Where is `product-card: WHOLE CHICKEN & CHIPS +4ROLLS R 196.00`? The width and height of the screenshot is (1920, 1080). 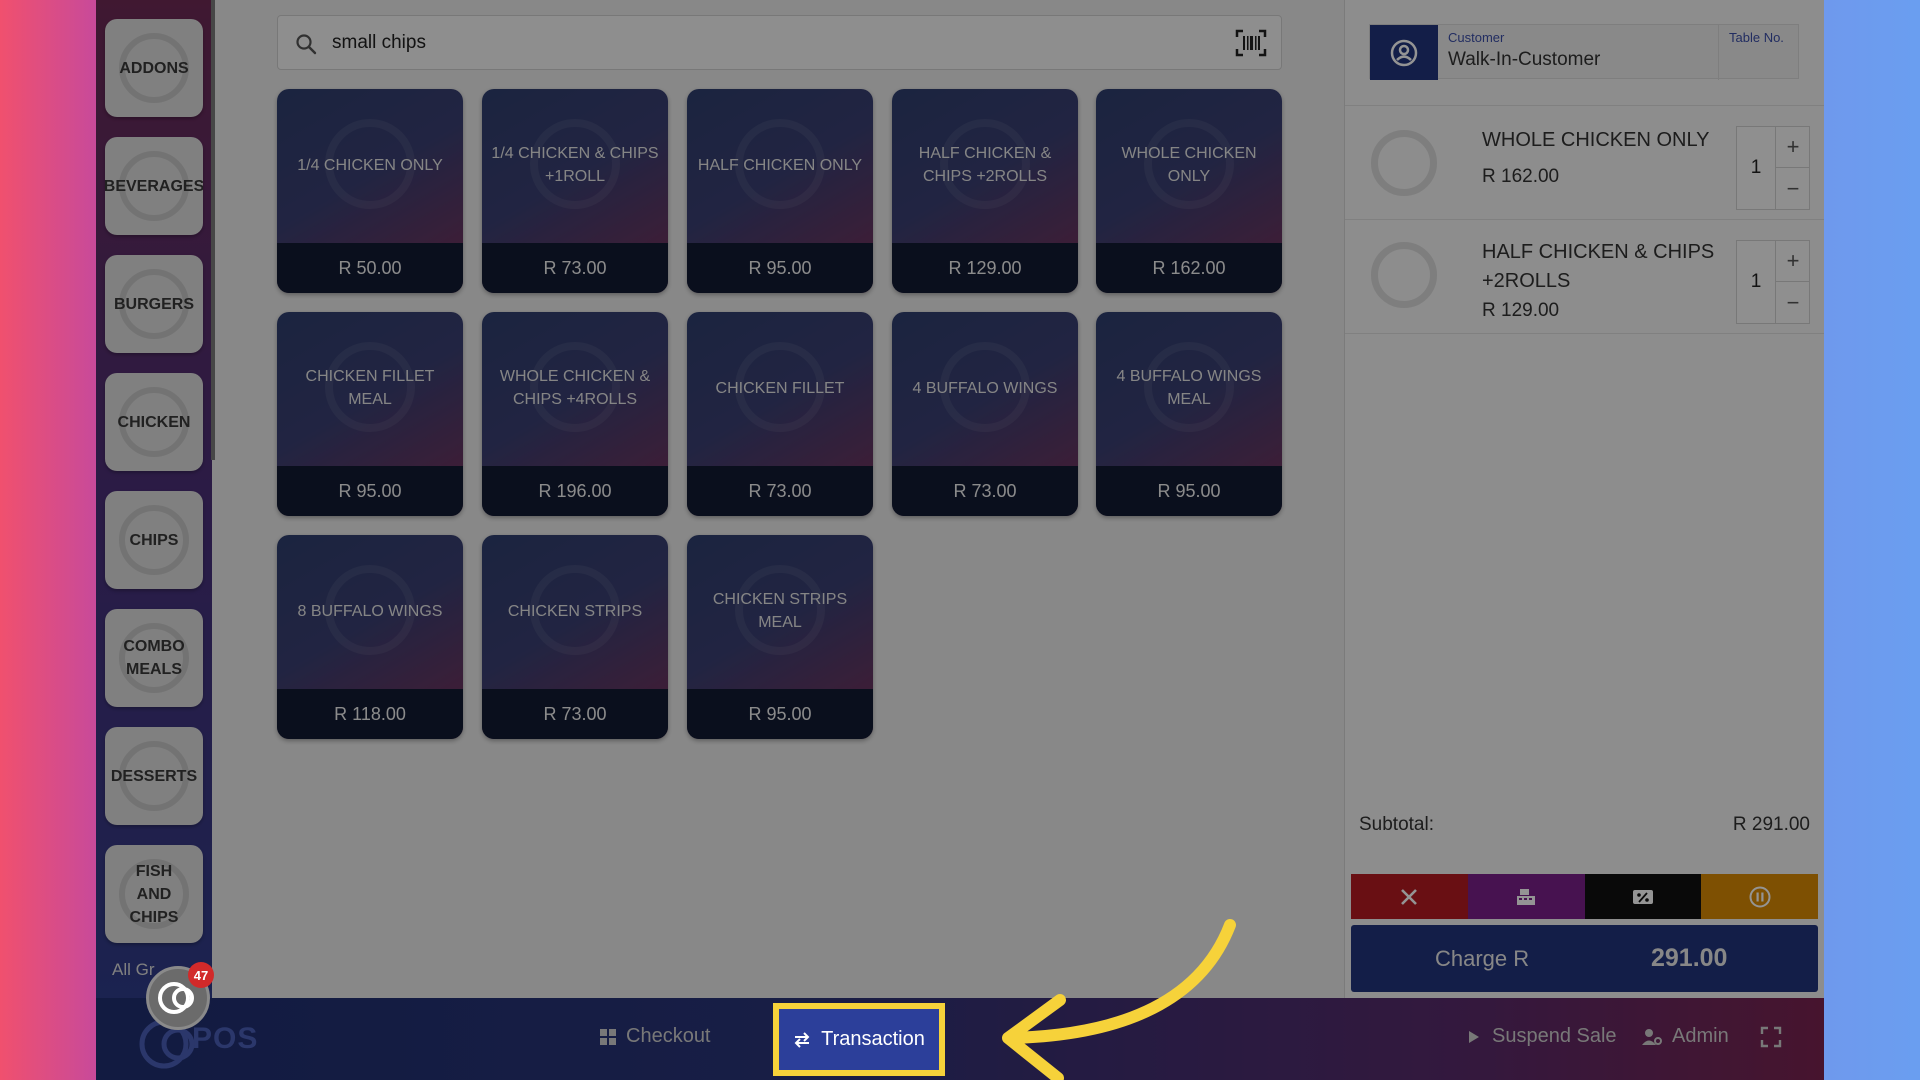
product-card: WHOLE CHICKEN & CHIPS +4ROLLS R 196.00 is located at coordinates (575, 414).